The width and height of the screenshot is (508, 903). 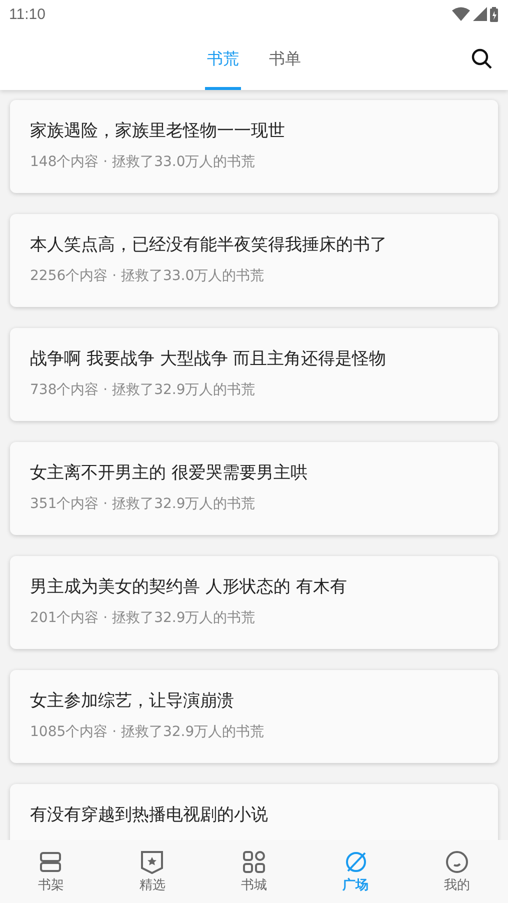 What do you see at coordinates (189, 587) in the screenshot?
I see `topic-title: 男主成为美女的契约兽 人形状态的 有木有` at bounding box center [189, 587].